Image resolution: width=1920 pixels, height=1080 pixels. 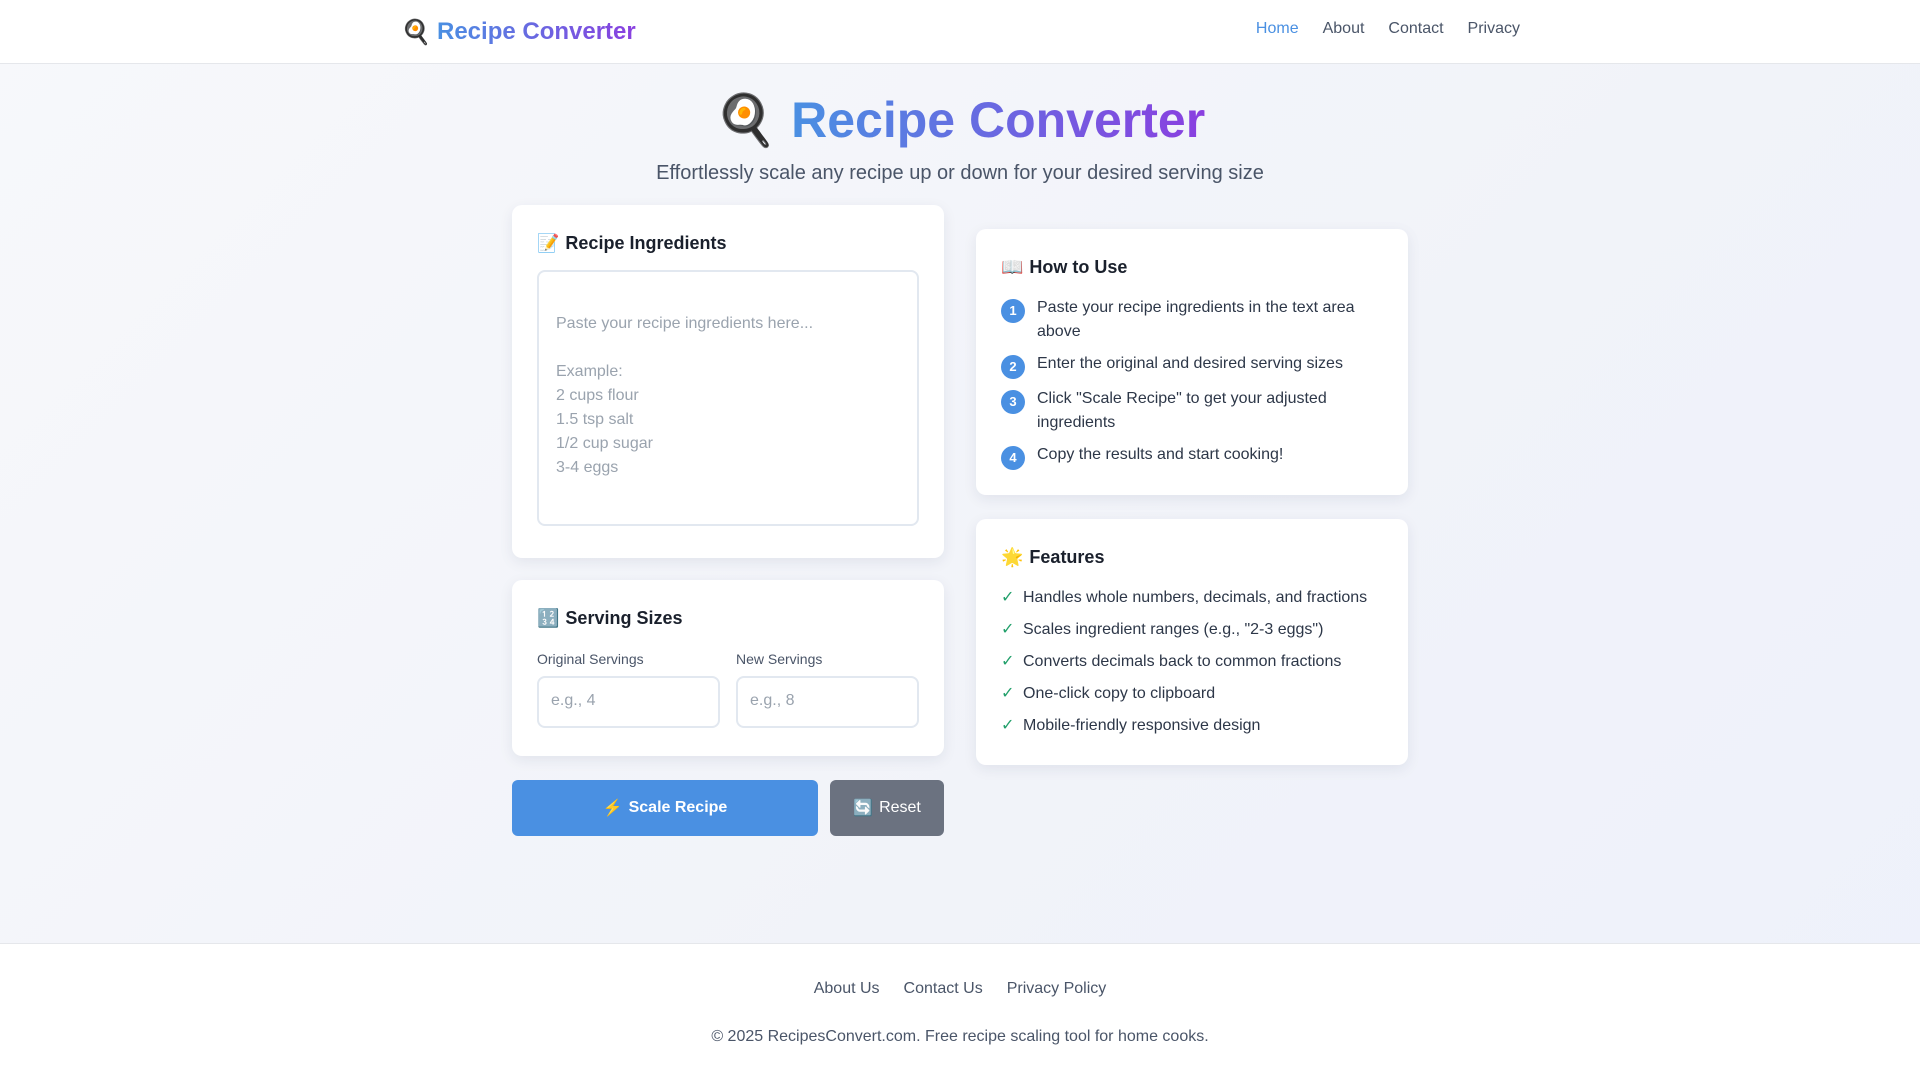 I want to click on ingredients-heading: 📝 Recipe Ingredients, so click(x=728, y=243).